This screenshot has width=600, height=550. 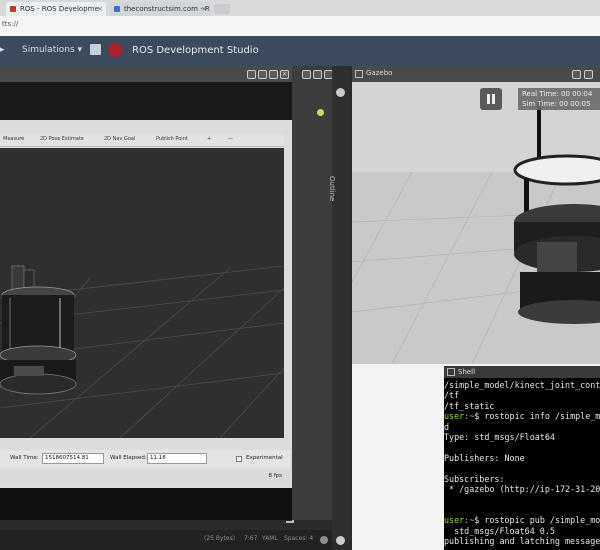 What do you see at coordinates (230, 139) in the screenshot?
I see `tool-remove-icon: —` at bounding box center [230, 139].